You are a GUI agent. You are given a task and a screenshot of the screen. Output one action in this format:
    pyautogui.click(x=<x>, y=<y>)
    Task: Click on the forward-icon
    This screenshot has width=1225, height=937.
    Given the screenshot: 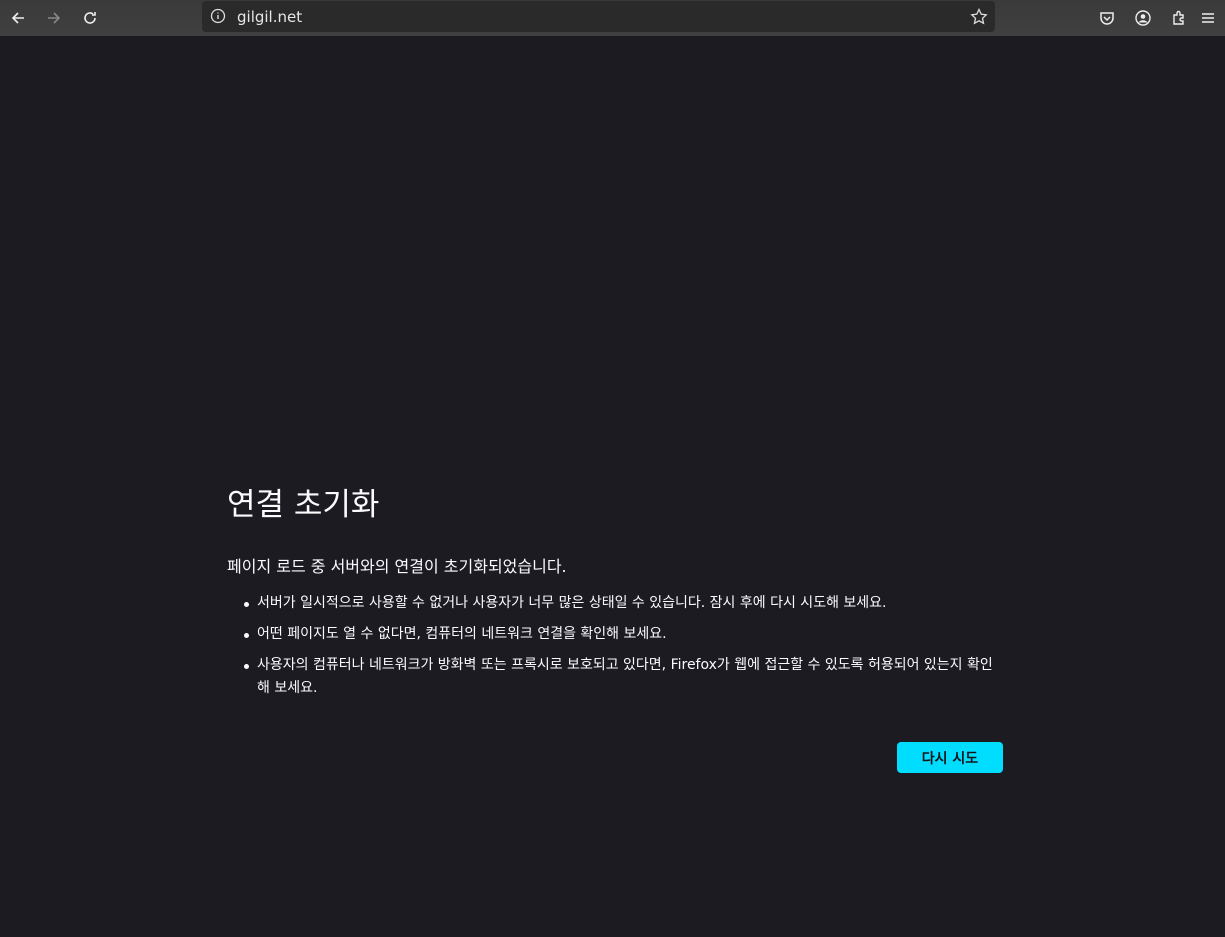 What is the action you would take?
    pyautogui.click(x=54, y=18)
    